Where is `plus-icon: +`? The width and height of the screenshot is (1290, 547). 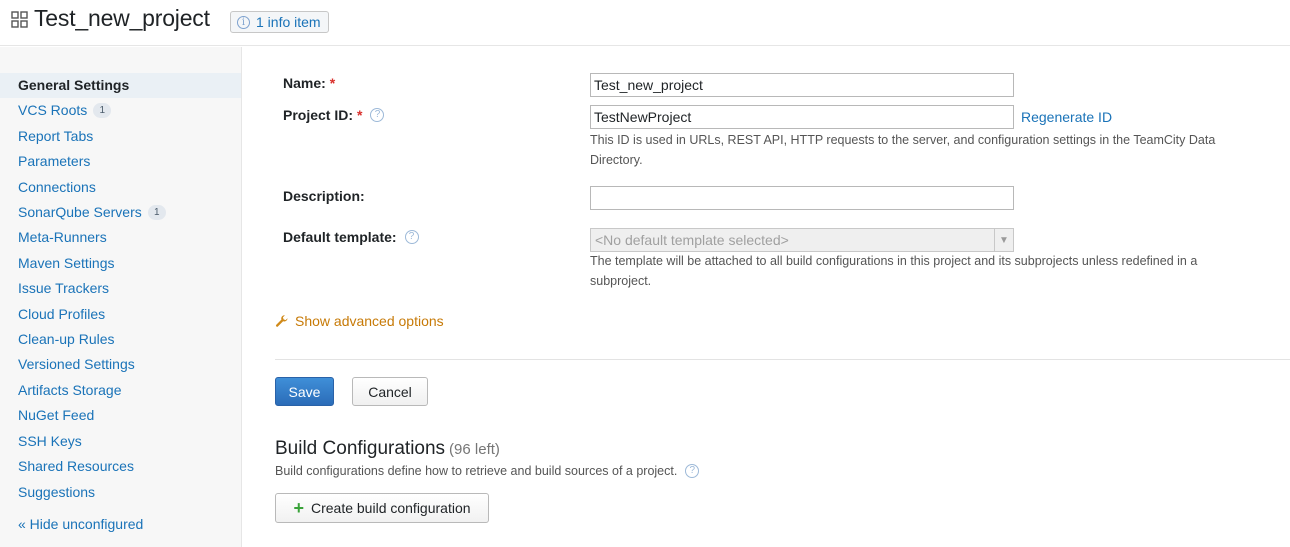 plus-icon: + is located at coordinates (298, 508).